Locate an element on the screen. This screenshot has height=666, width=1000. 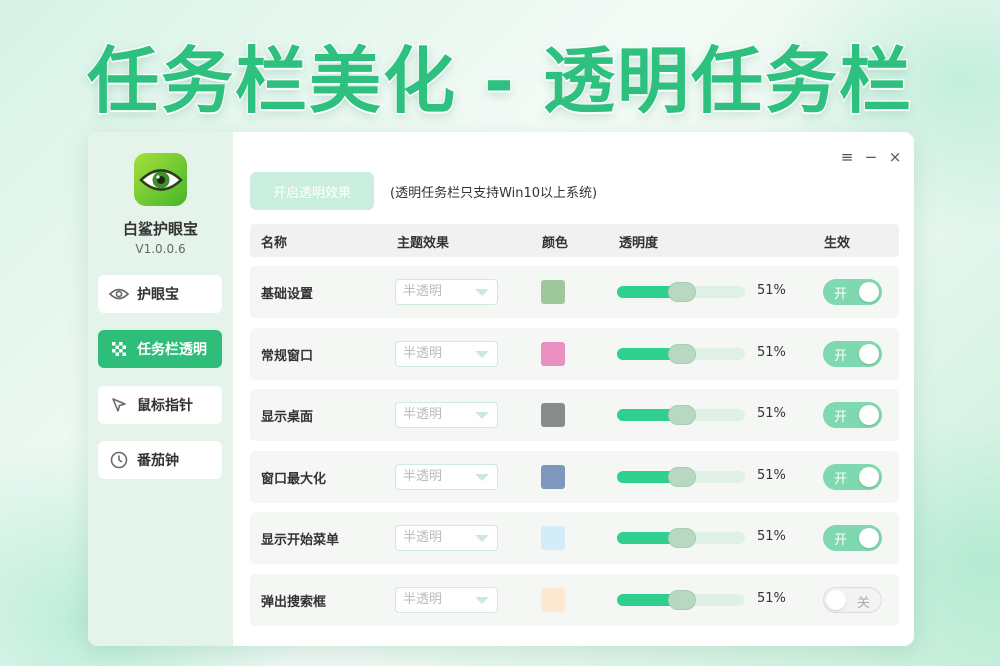
sidebar-item-label: 番茄钟 is located at coordinates (158, 461).